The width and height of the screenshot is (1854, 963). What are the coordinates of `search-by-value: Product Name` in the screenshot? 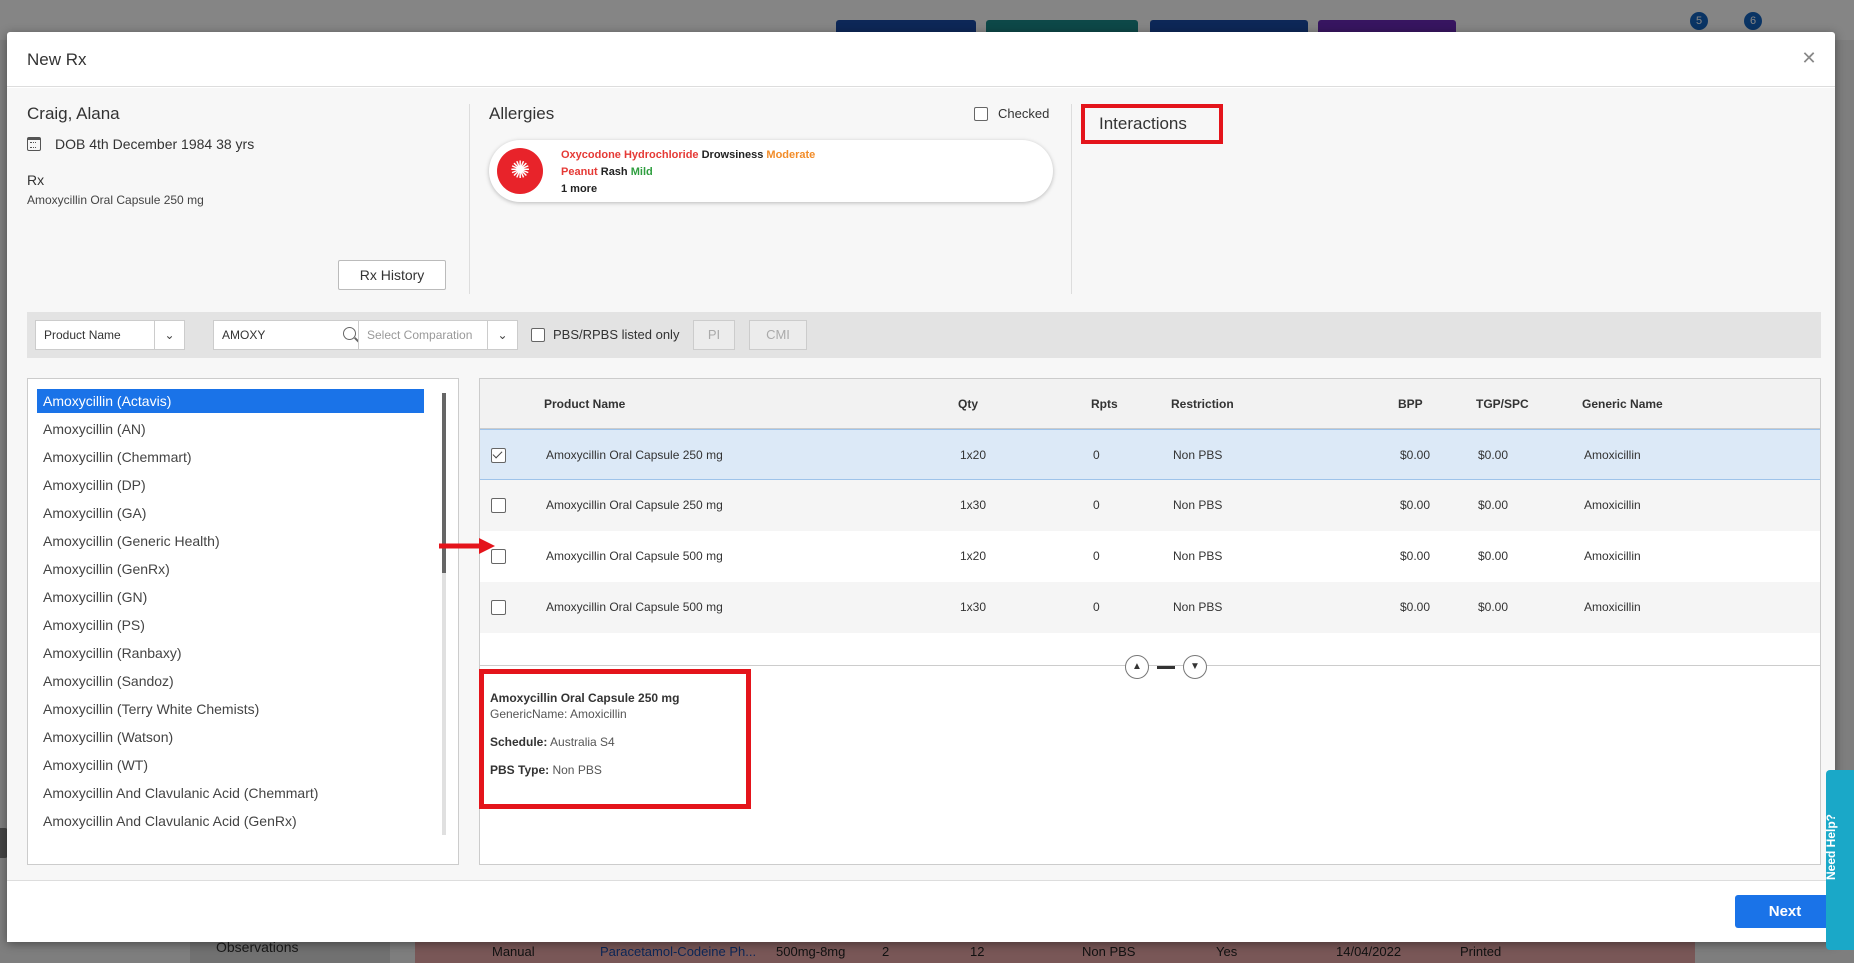 It's located at (82, 335).